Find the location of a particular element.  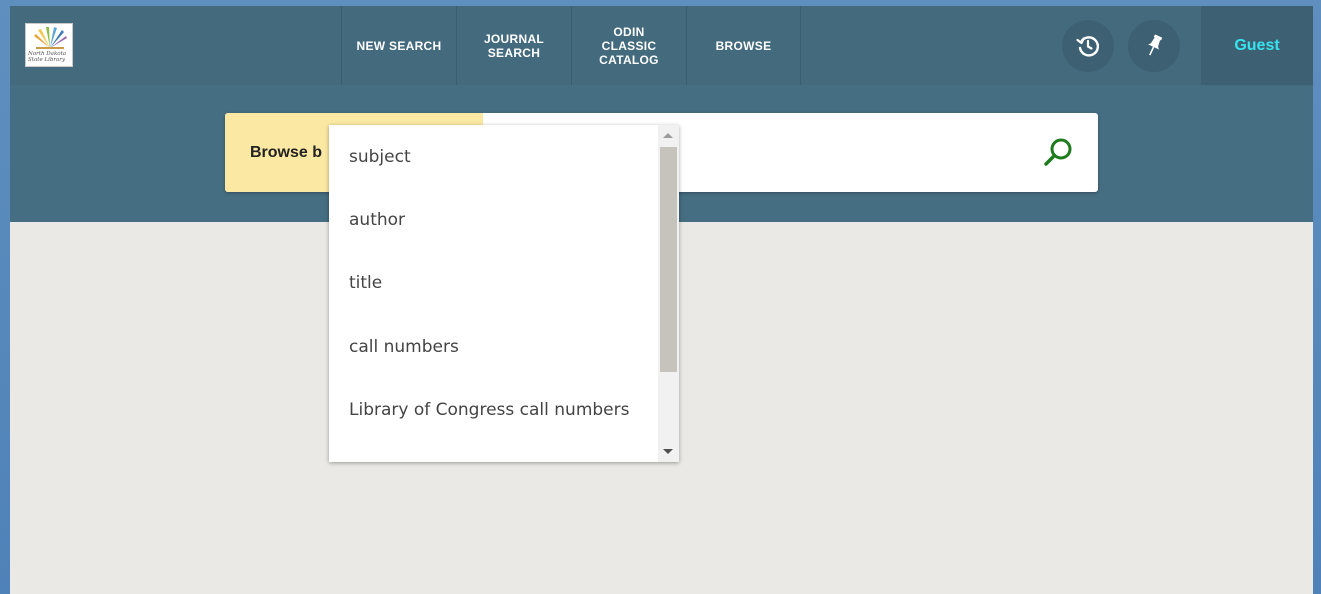

dropdown-option-author: author is located at coordinates (377, 220).